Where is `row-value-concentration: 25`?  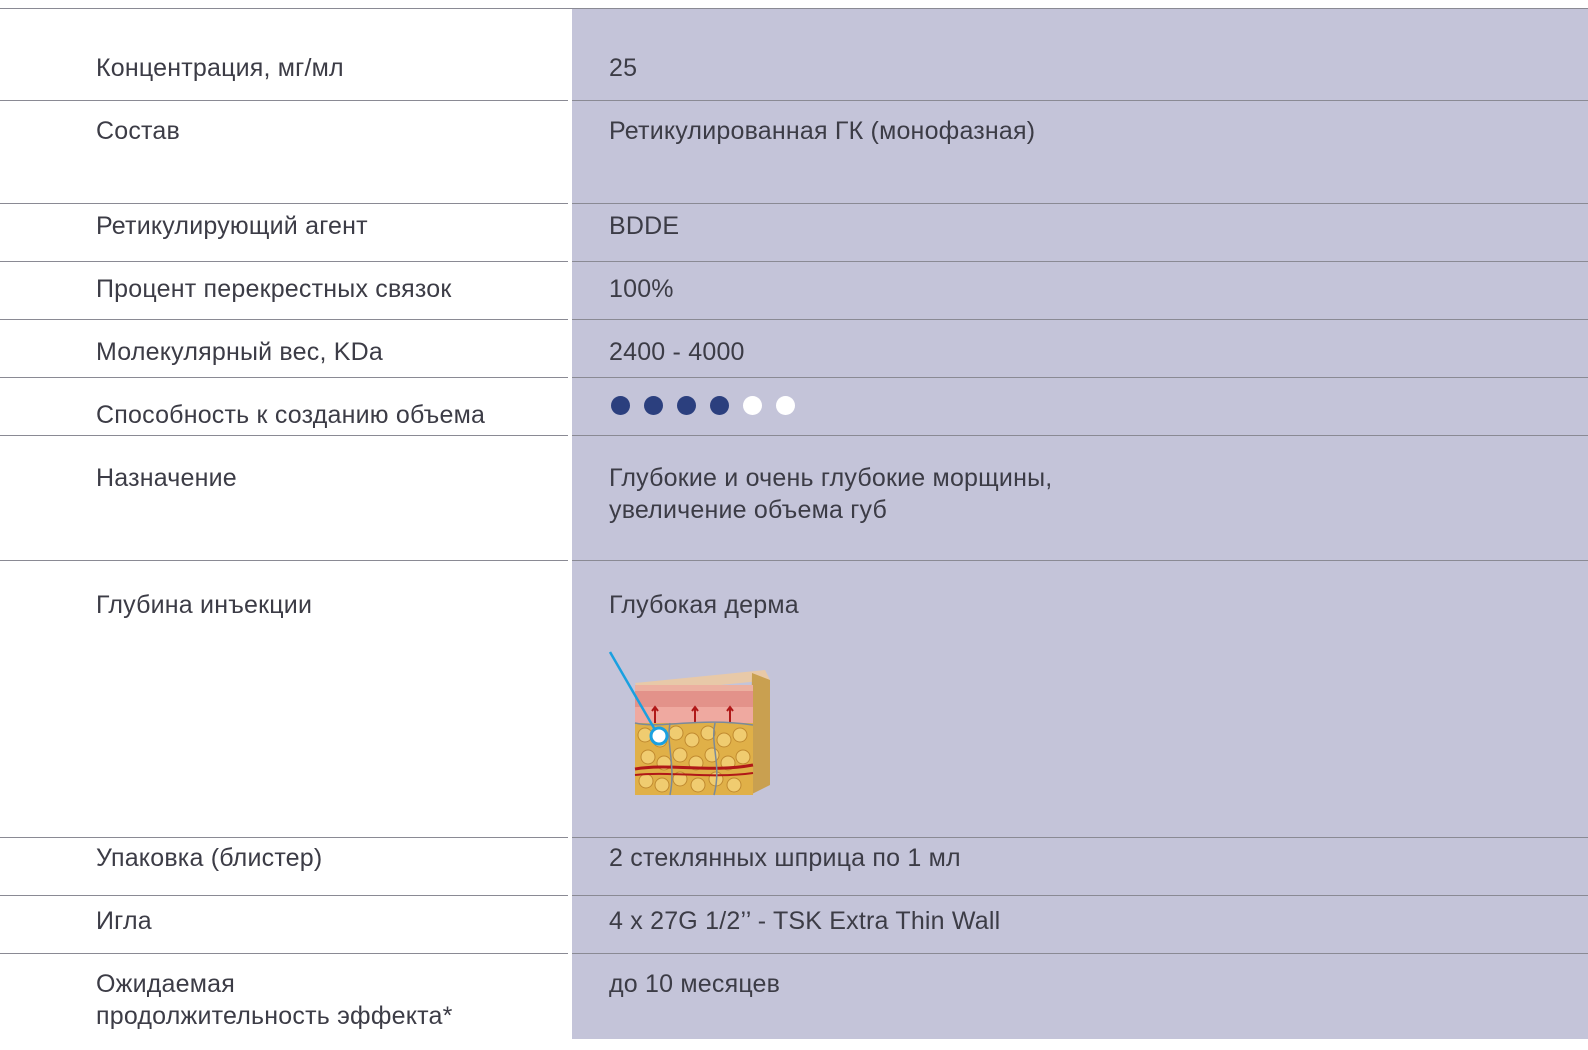
row-value-concentration: 25 is located at coordinates (623, 68).